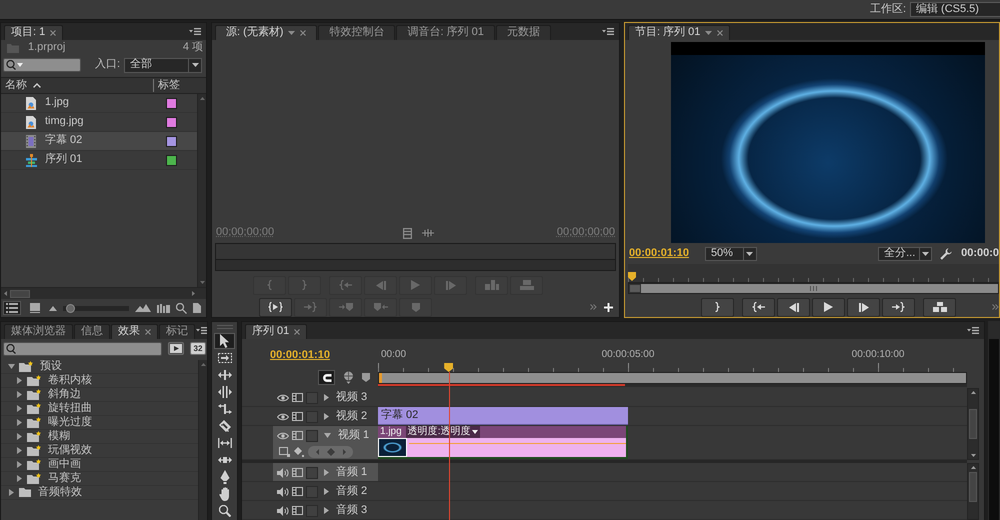  What do you see at coordinates (672, 363) in the screenshot?
I see `time-ruler: 00:00 00:00:05:00 00:00:10:00` at bounding box center [672, 363].